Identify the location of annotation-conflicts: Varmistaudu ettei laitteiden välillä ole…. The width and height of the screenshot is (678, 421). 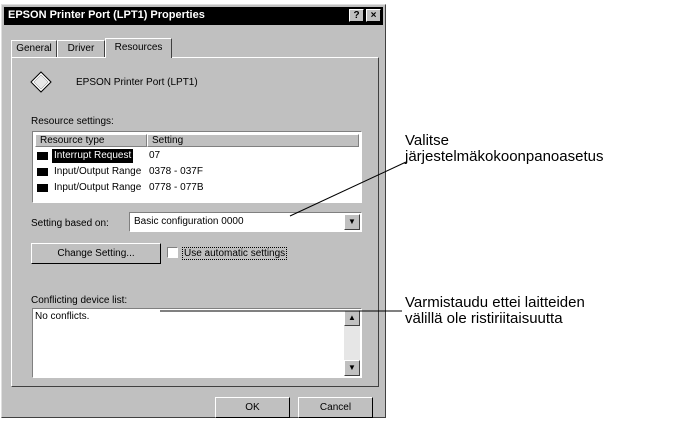
(495, 311).